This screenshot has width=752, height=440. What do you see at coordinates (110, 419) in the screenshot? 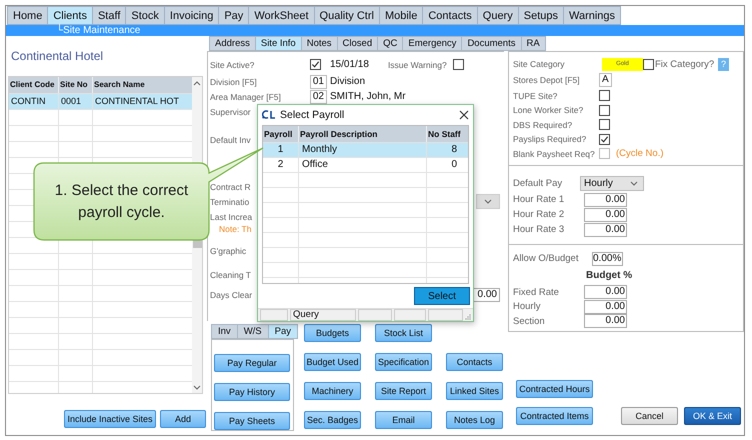
I see `action-button: Include Inactive Sites` at bounding box center [110, 419].